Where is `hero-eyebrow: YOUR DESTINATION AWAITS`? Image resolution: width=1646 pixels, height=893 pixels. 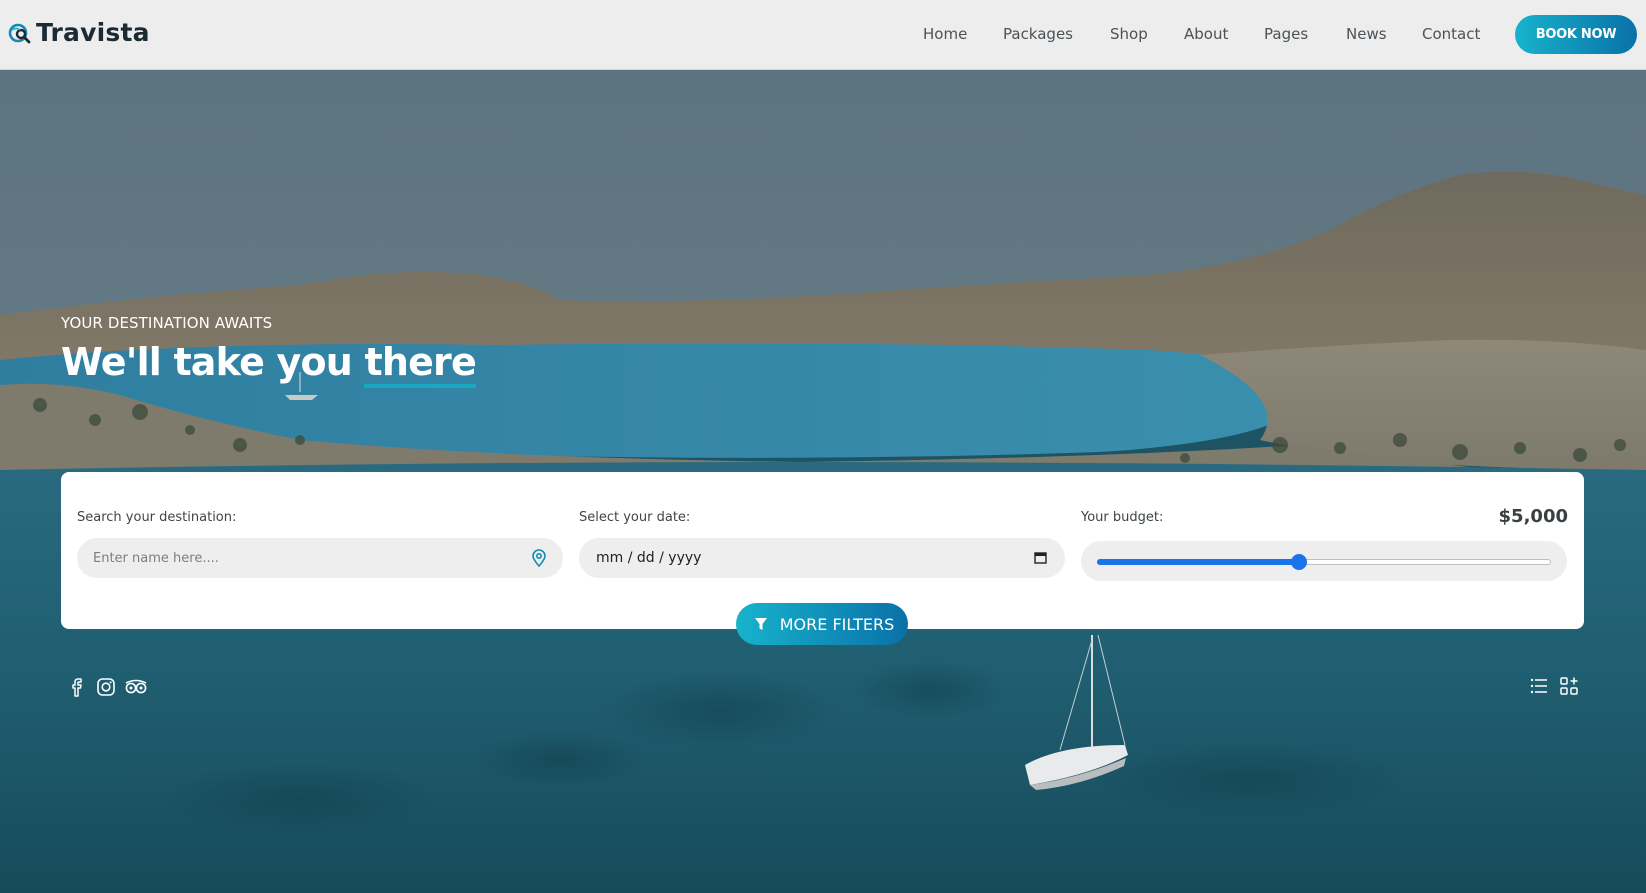
hero-eyebrow: YOUR DESTINATION AWAITS is located at coordinates (167, 323).